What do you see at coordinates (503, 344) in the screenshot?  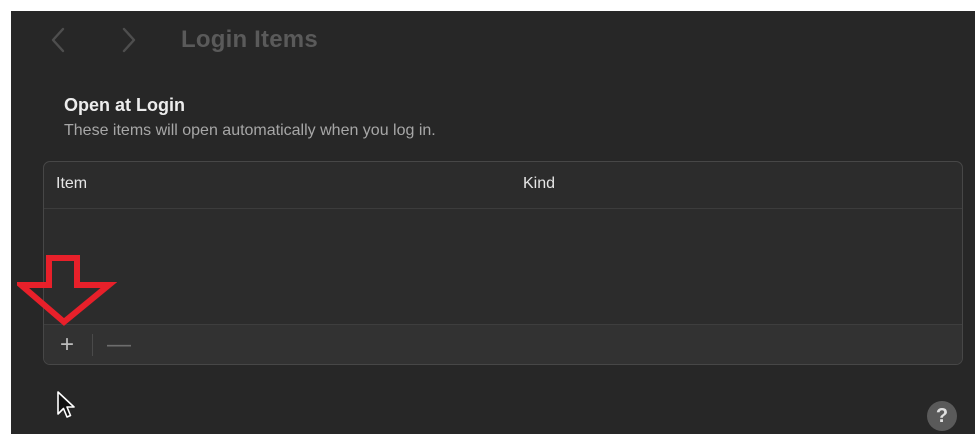 I see `list-footer: + —` at bounding box center [503, 344].